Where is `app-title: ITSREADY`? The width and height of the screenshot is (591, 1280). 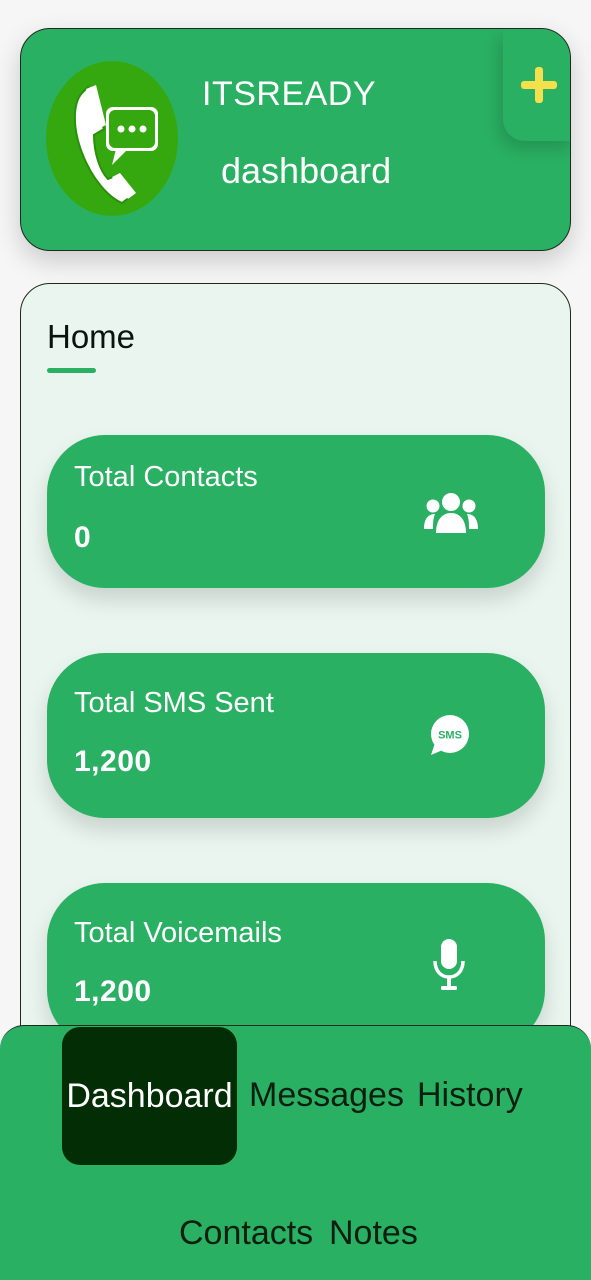 app-title: ITSREADY is located at coordinates (289, 94).